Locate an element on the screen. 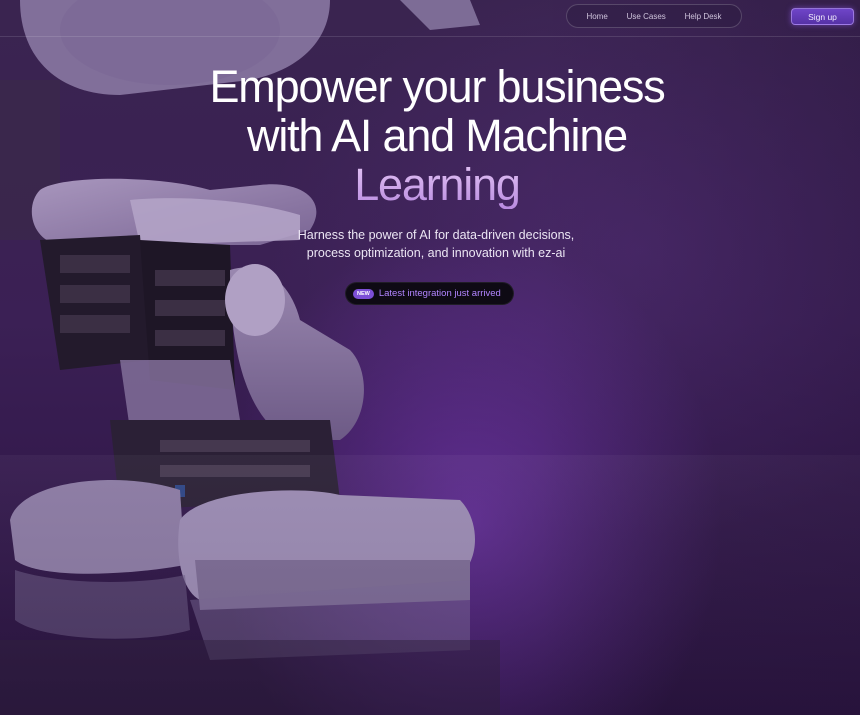 The image size is (860, 715). new-tag: NEW is located at coordinates (363, 293).